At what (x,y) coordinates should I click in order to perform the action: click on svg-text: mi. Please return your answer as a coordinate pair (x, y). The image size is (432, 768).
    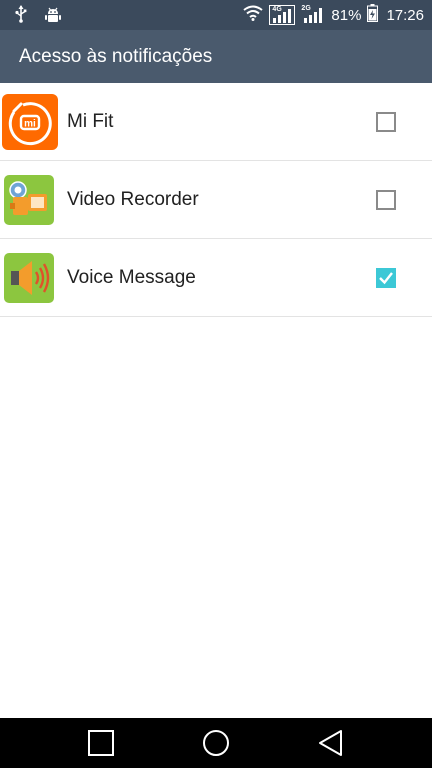
    Looking at the image, I should click on (30, 123).